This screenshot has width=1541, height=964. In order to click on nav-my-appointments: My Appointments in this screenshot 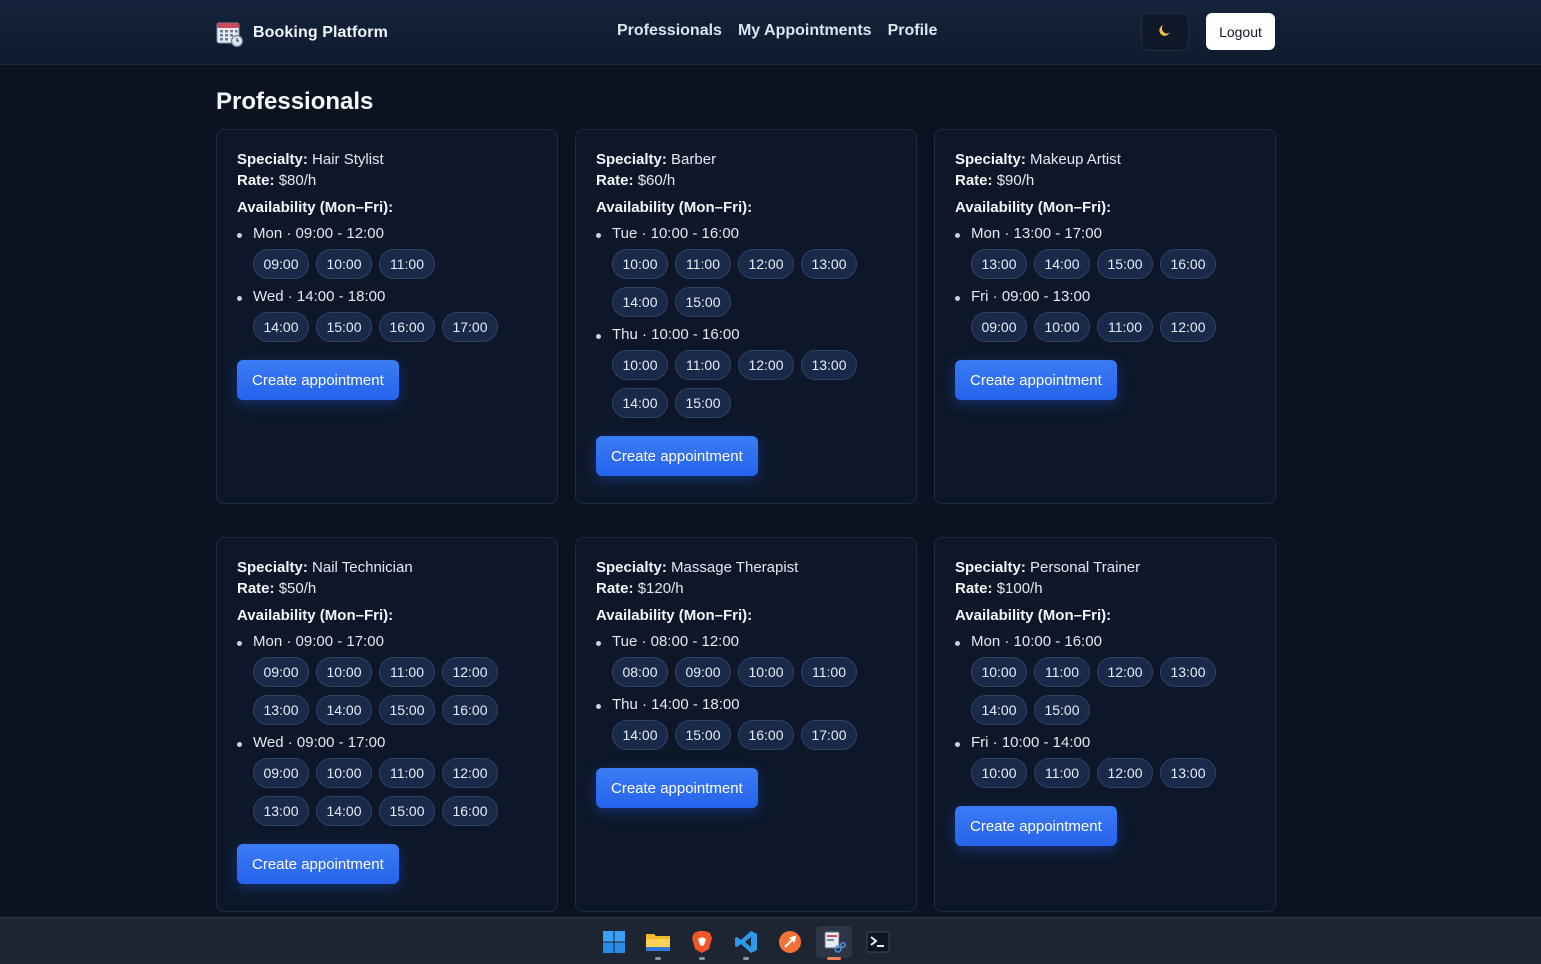, I will do `click(805, 31)`.